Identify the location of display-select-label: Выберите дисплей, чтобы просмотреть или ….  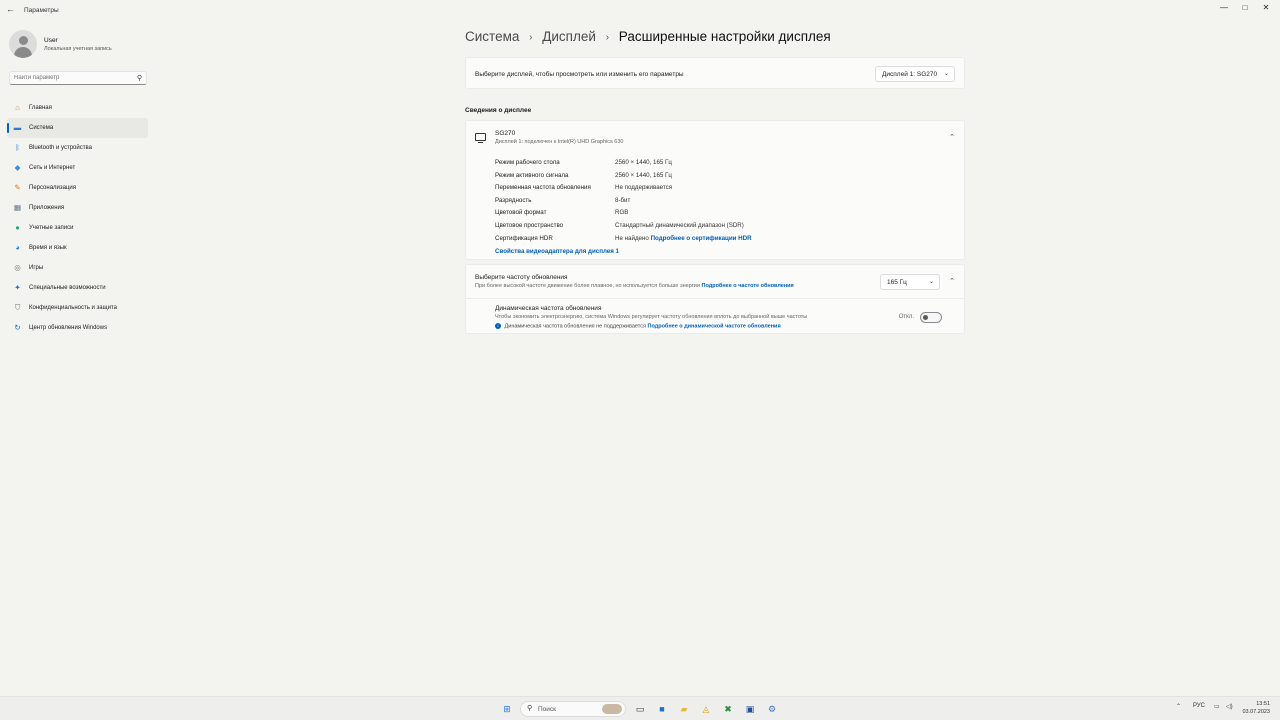
(579, 74).